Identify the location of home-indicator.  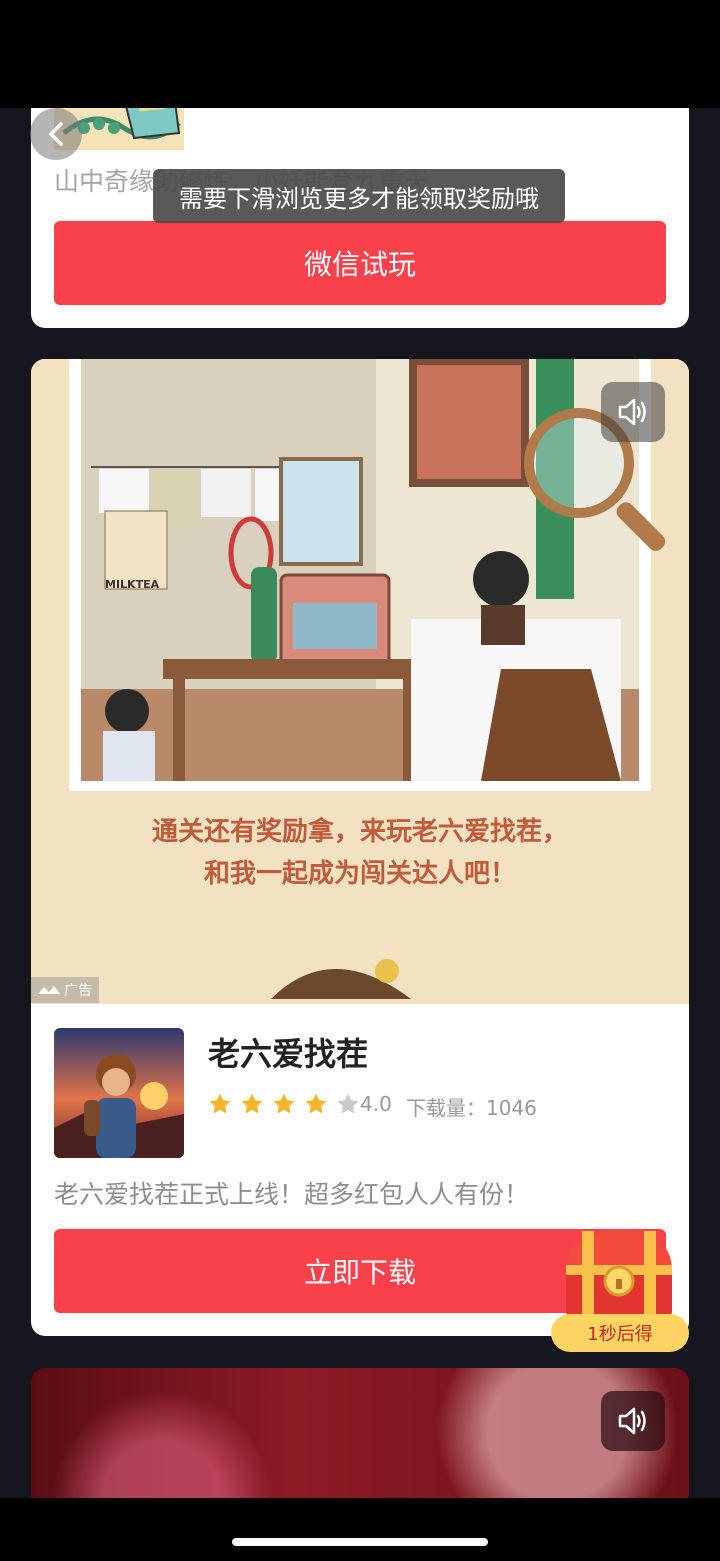
(360, 1542).